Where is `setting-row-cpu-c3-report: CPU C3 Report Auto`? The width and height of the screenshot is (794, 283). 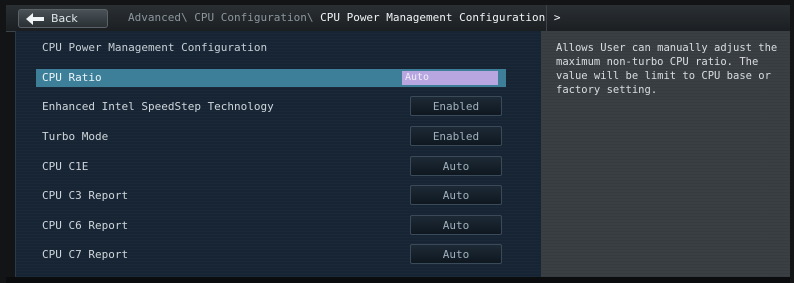
setting-row-cpu-c3-report: CPU C3 Report Auto is located at coordinates (271, 195).